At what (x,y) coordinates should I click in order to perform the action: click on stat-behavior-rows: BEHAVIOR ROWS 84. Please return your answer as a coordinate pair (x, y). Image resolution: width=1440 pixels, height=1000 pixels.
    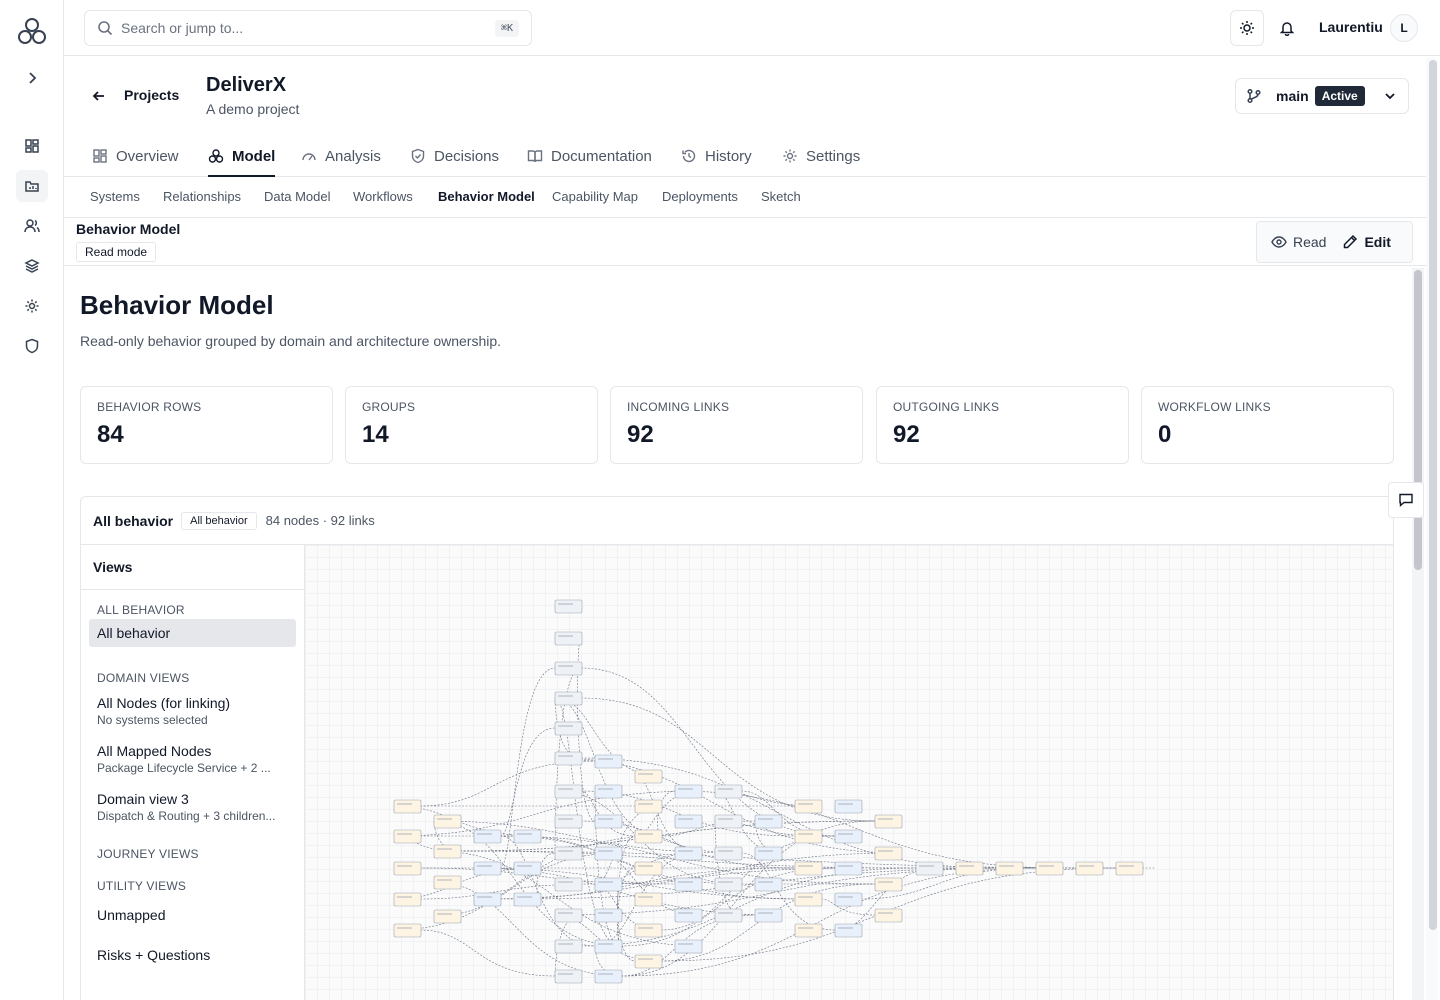
    Looking at the image, I should click on (206, 425).